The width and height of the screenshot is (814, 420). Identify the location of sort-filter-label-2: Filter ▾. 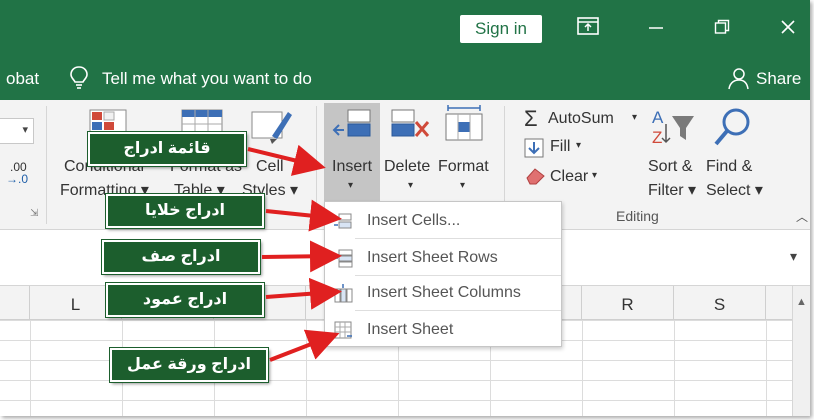
(672, 190).